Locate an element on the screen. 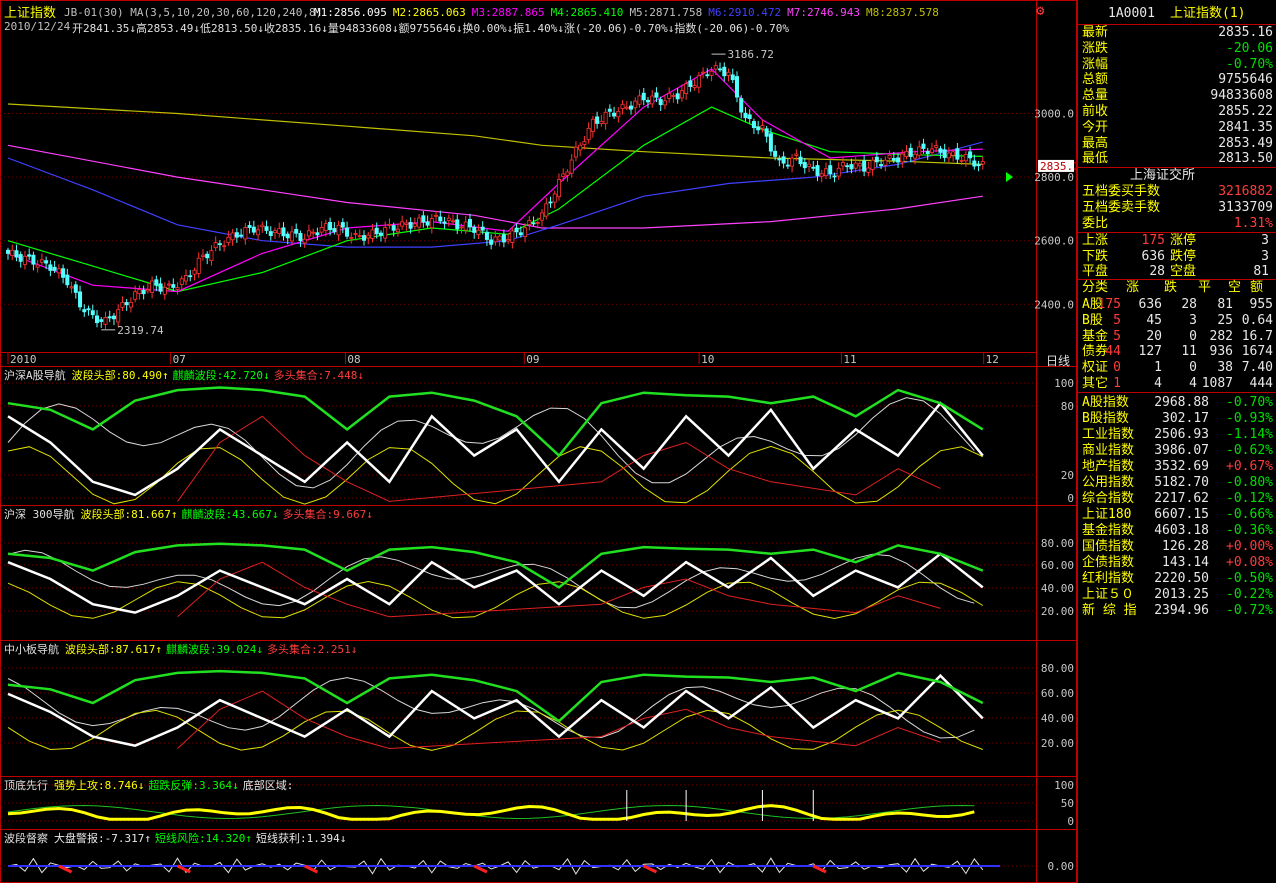 This screenshot has height=883, width=1276. class-row: 债券 44 127 11 936 1674 is located at coordinates (1177, 352).